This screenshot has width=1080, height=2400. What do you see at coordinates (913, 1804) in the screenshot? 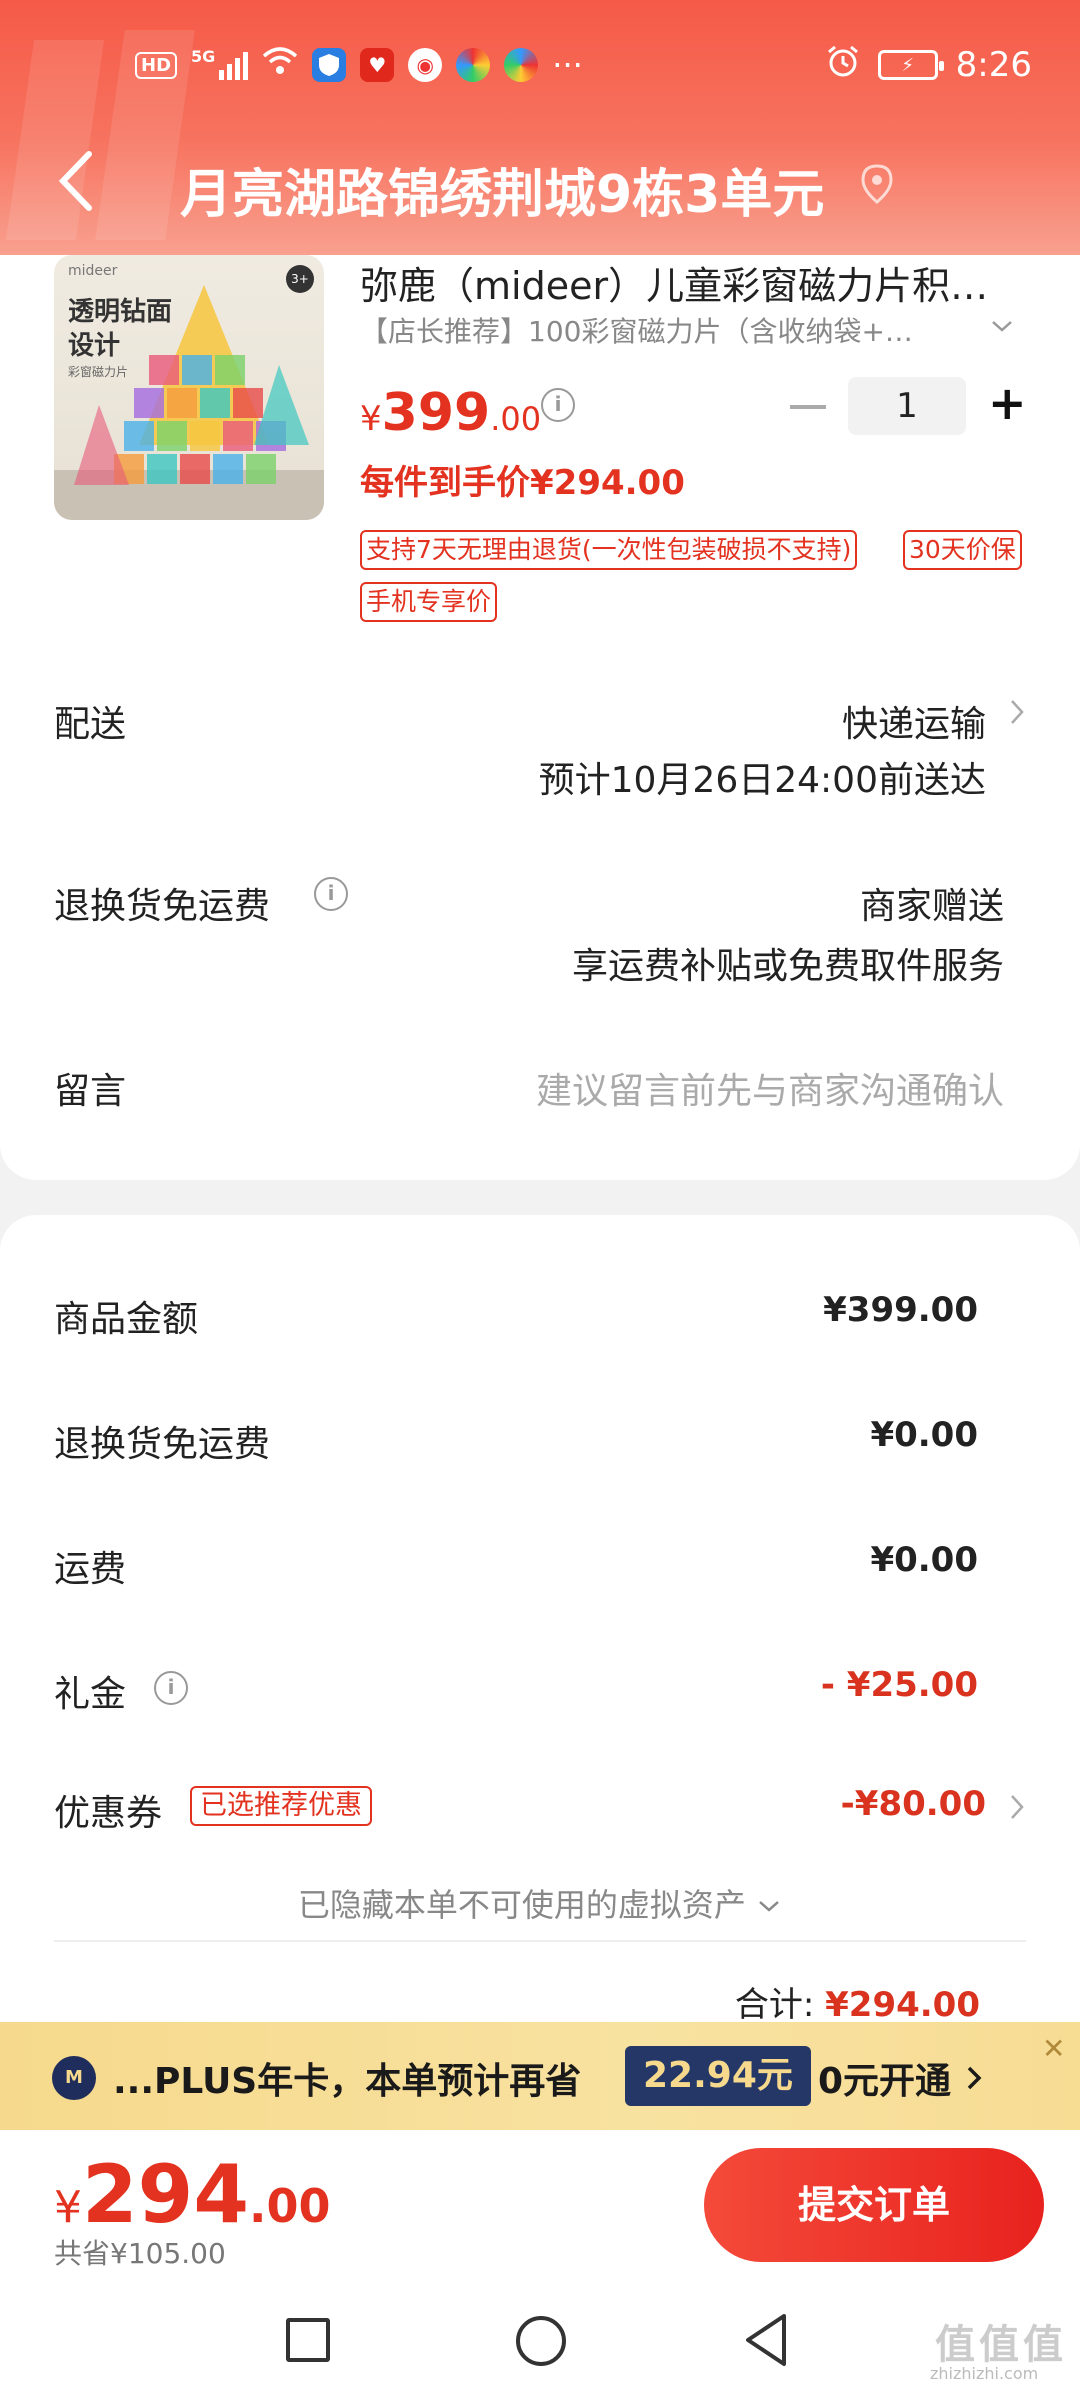
I see `coupon-value: -¥80.00` at bounding box center [913, 1804].